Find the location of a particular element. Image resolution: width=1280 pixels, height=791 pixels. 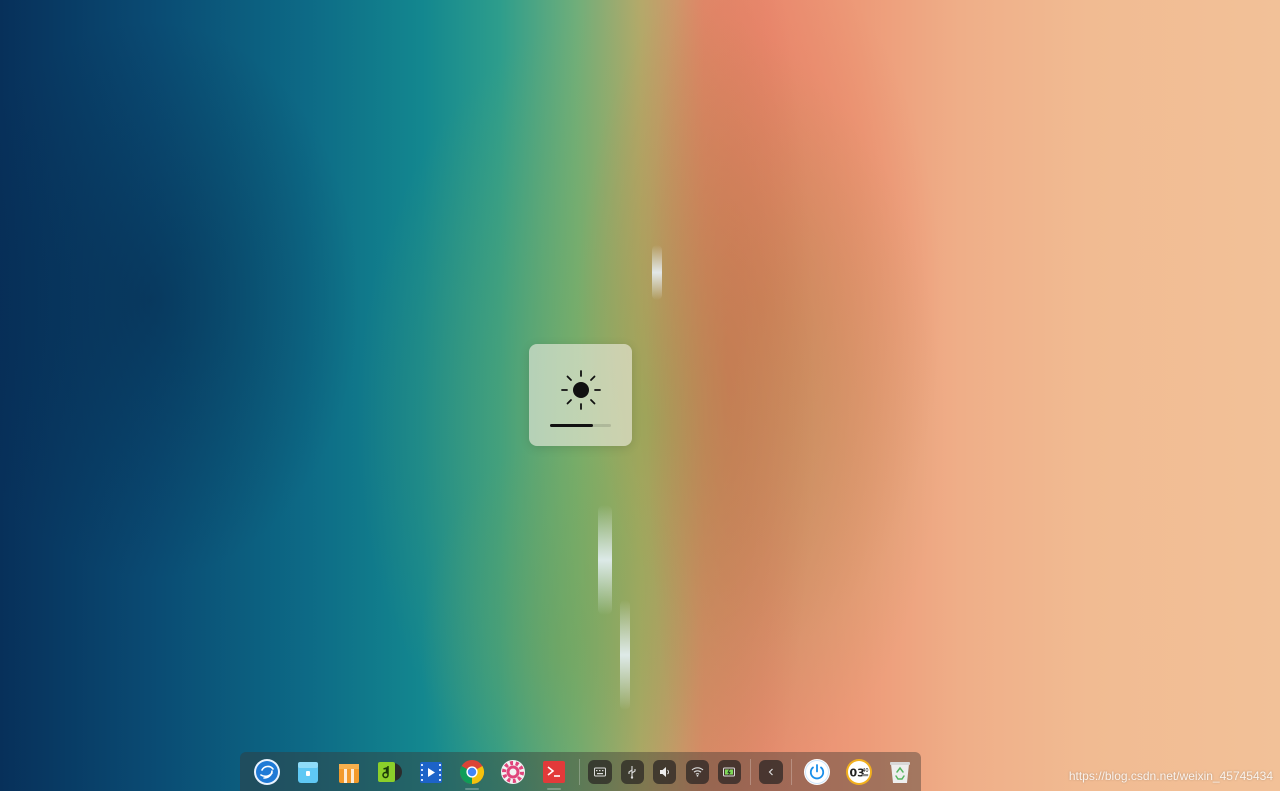

movie-icon is located at coordinates (431, 772).